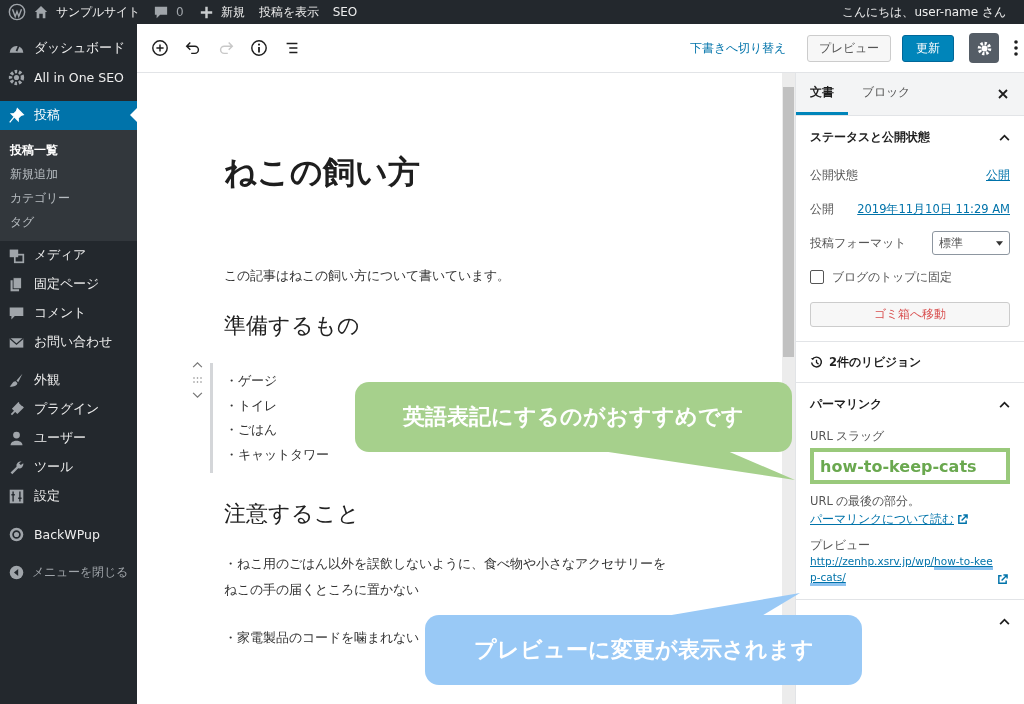 The image size is (1024, 704). What do you see at coordinates (68, 77) in the screenshot?
I see `sidebar-item: All in One SEO` at bounding box center [68, 77].